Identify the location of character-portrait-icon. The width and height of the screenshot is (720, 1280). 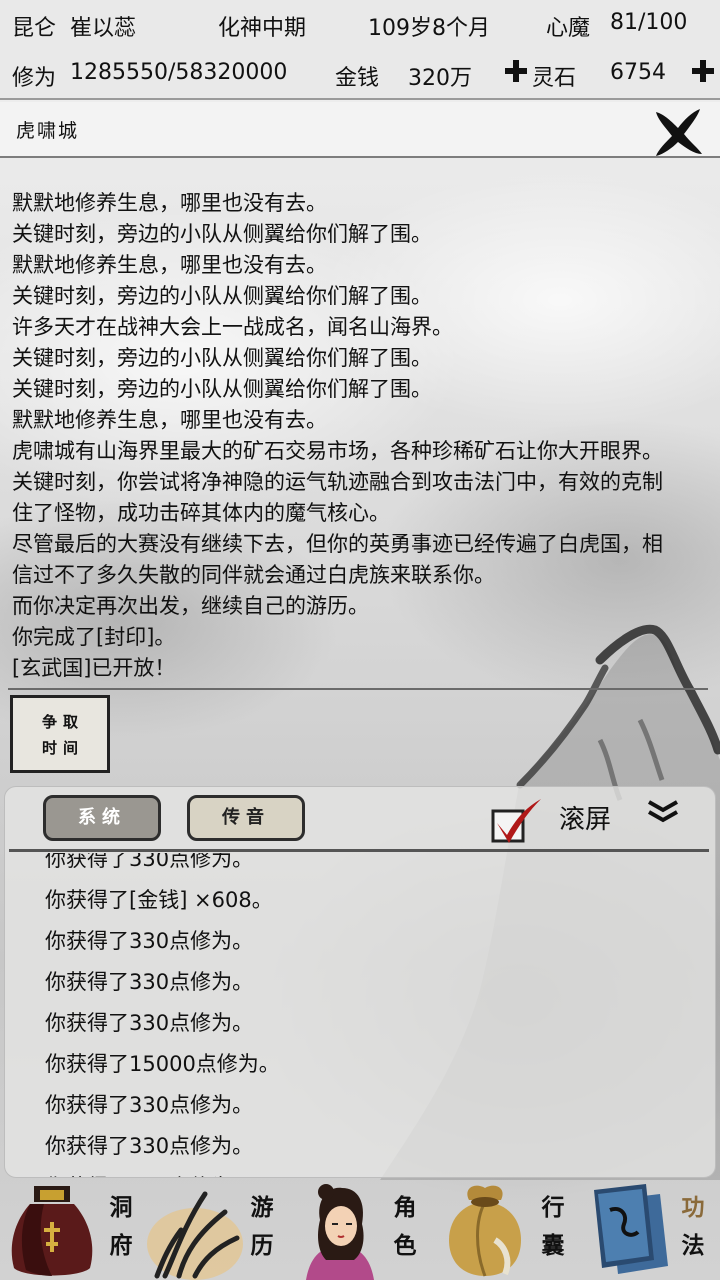
(340, 1232).